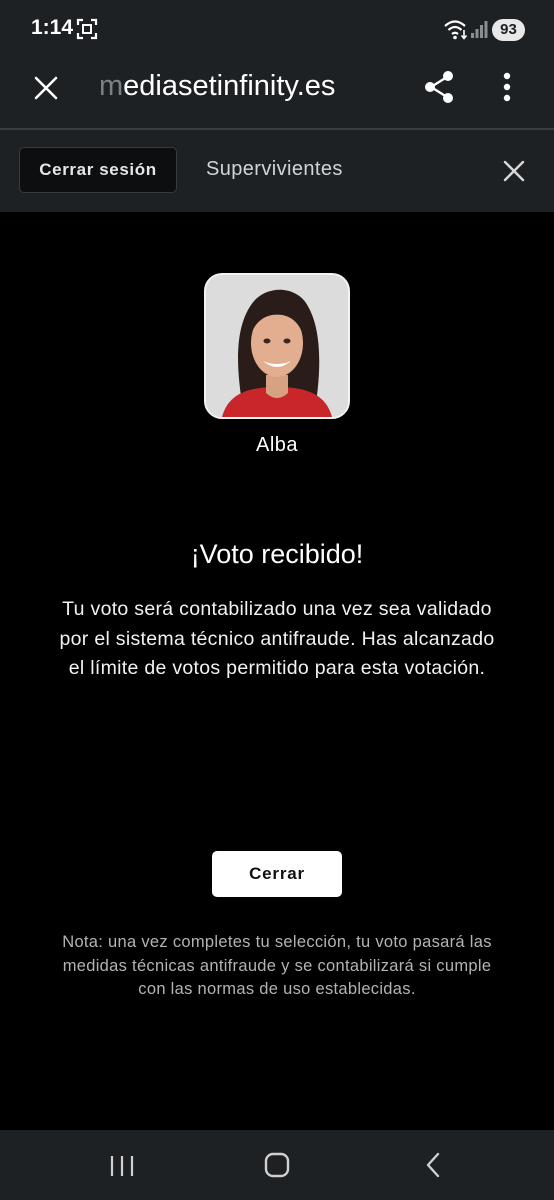 The image size is (554, 1200). What do you see at coordinates (111, 86) in the screenshot?
I see `url-faded-prefix: m` at bounding box center [111, 86].